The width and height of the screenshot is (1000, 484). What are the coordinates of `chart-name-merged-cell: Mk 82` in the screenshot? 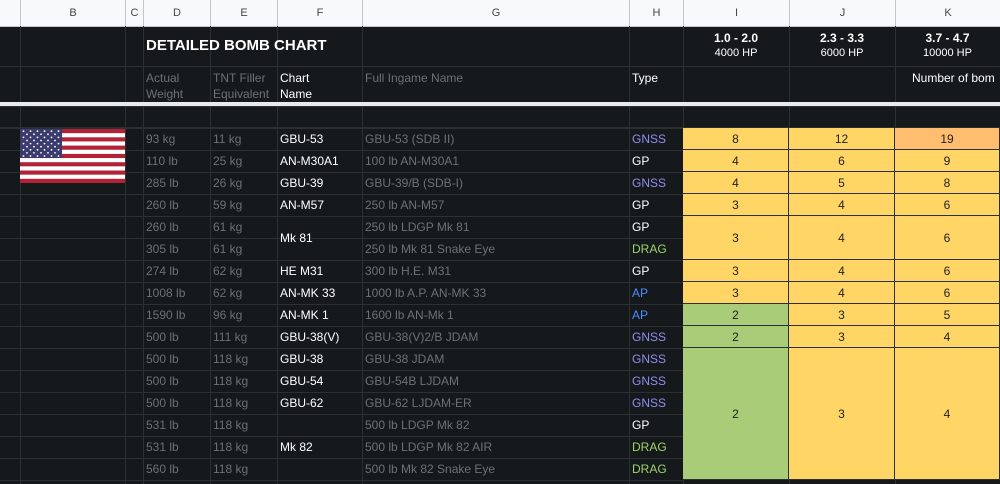 It's located at (296, 447).